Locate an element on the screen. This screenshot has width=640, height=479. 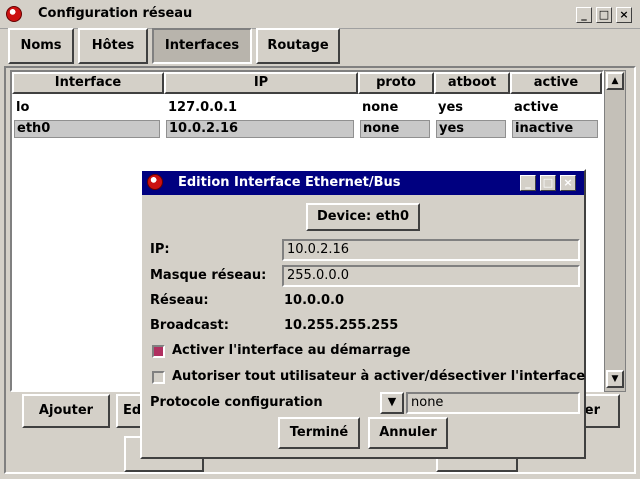
col-header-active: active is located at coordinates (556, 83).